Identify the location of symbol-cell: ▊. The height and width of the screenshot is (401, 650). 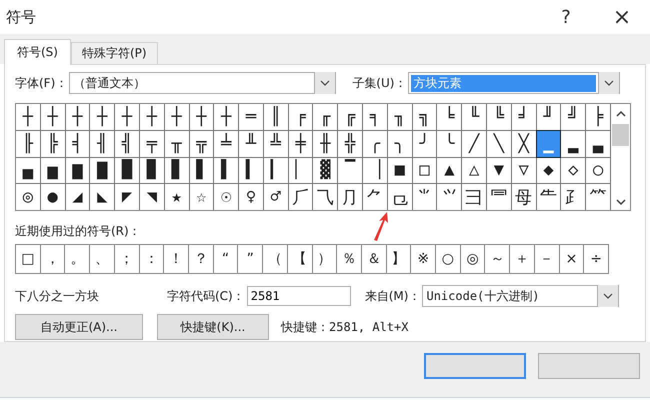
(176, 171).